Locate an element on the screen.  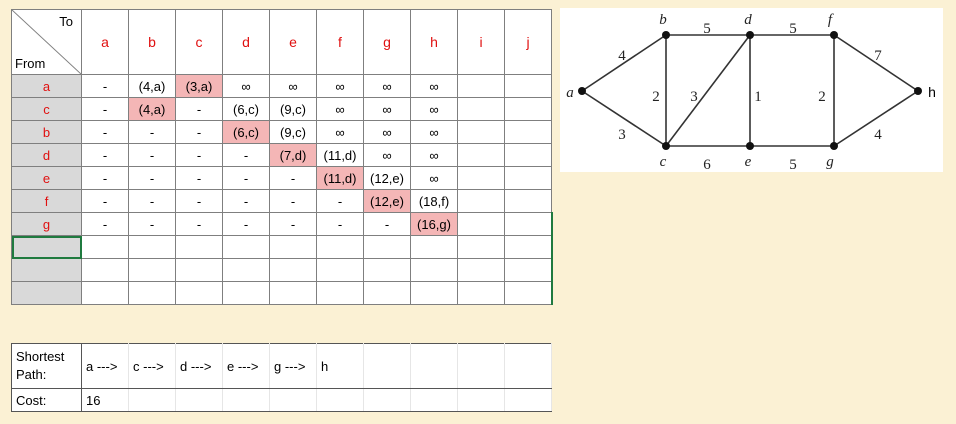
path-step: a ---> is located at coordinates (105, 366).